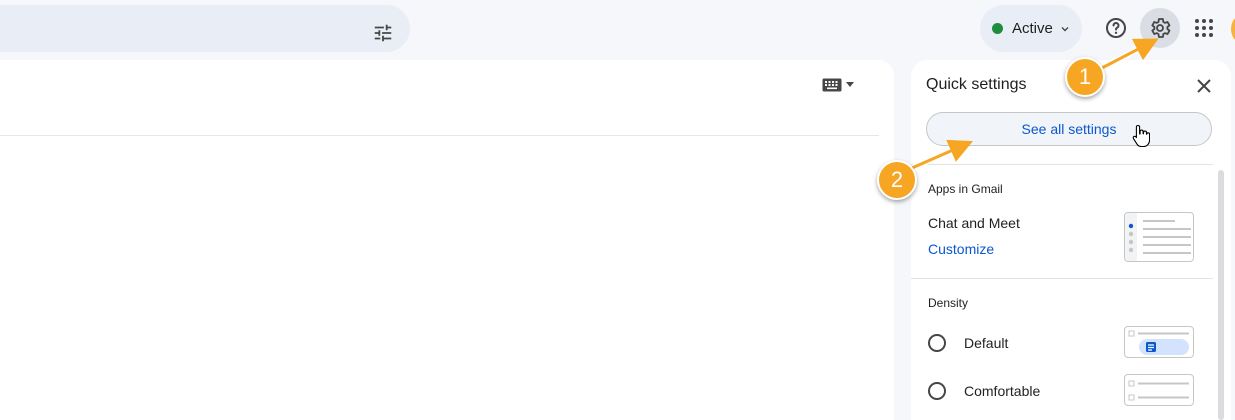  Describe the element at coordinates (1002, 391) in the screenshot. I see `density-option-label: Comfortable` at that location.